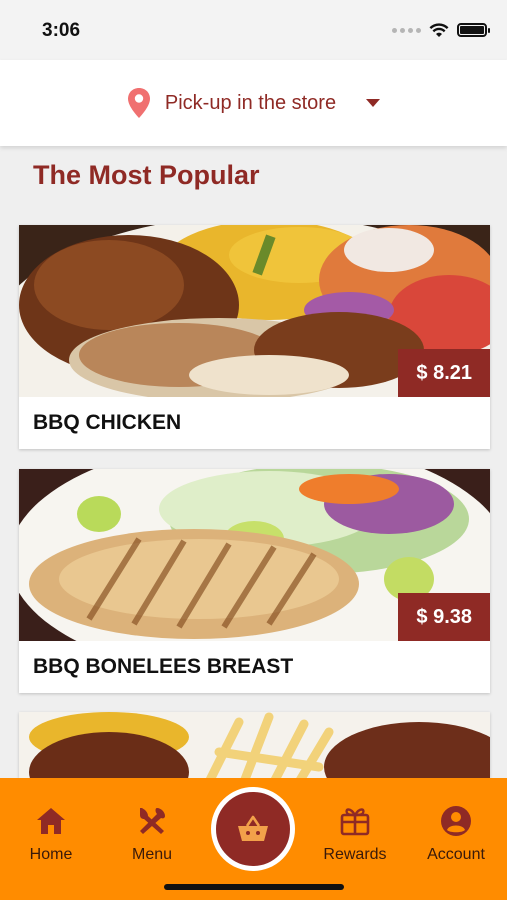 The height and width of the screenshot is (900, 507). What do you see at coordinates (61, 30) in the screenshot?
I see `status-time: 3:06` at bounding box center [61, 30].